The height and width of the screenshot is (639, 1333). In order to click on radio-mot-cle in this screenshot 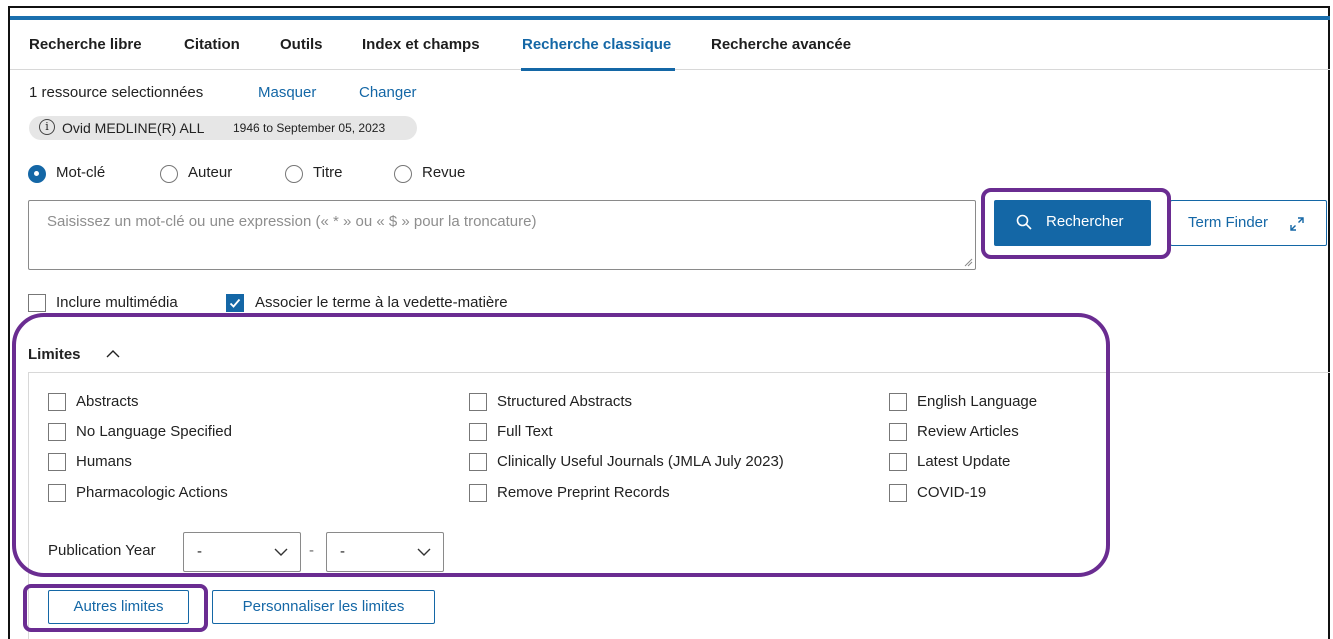, I will do `click(37, 174)`.